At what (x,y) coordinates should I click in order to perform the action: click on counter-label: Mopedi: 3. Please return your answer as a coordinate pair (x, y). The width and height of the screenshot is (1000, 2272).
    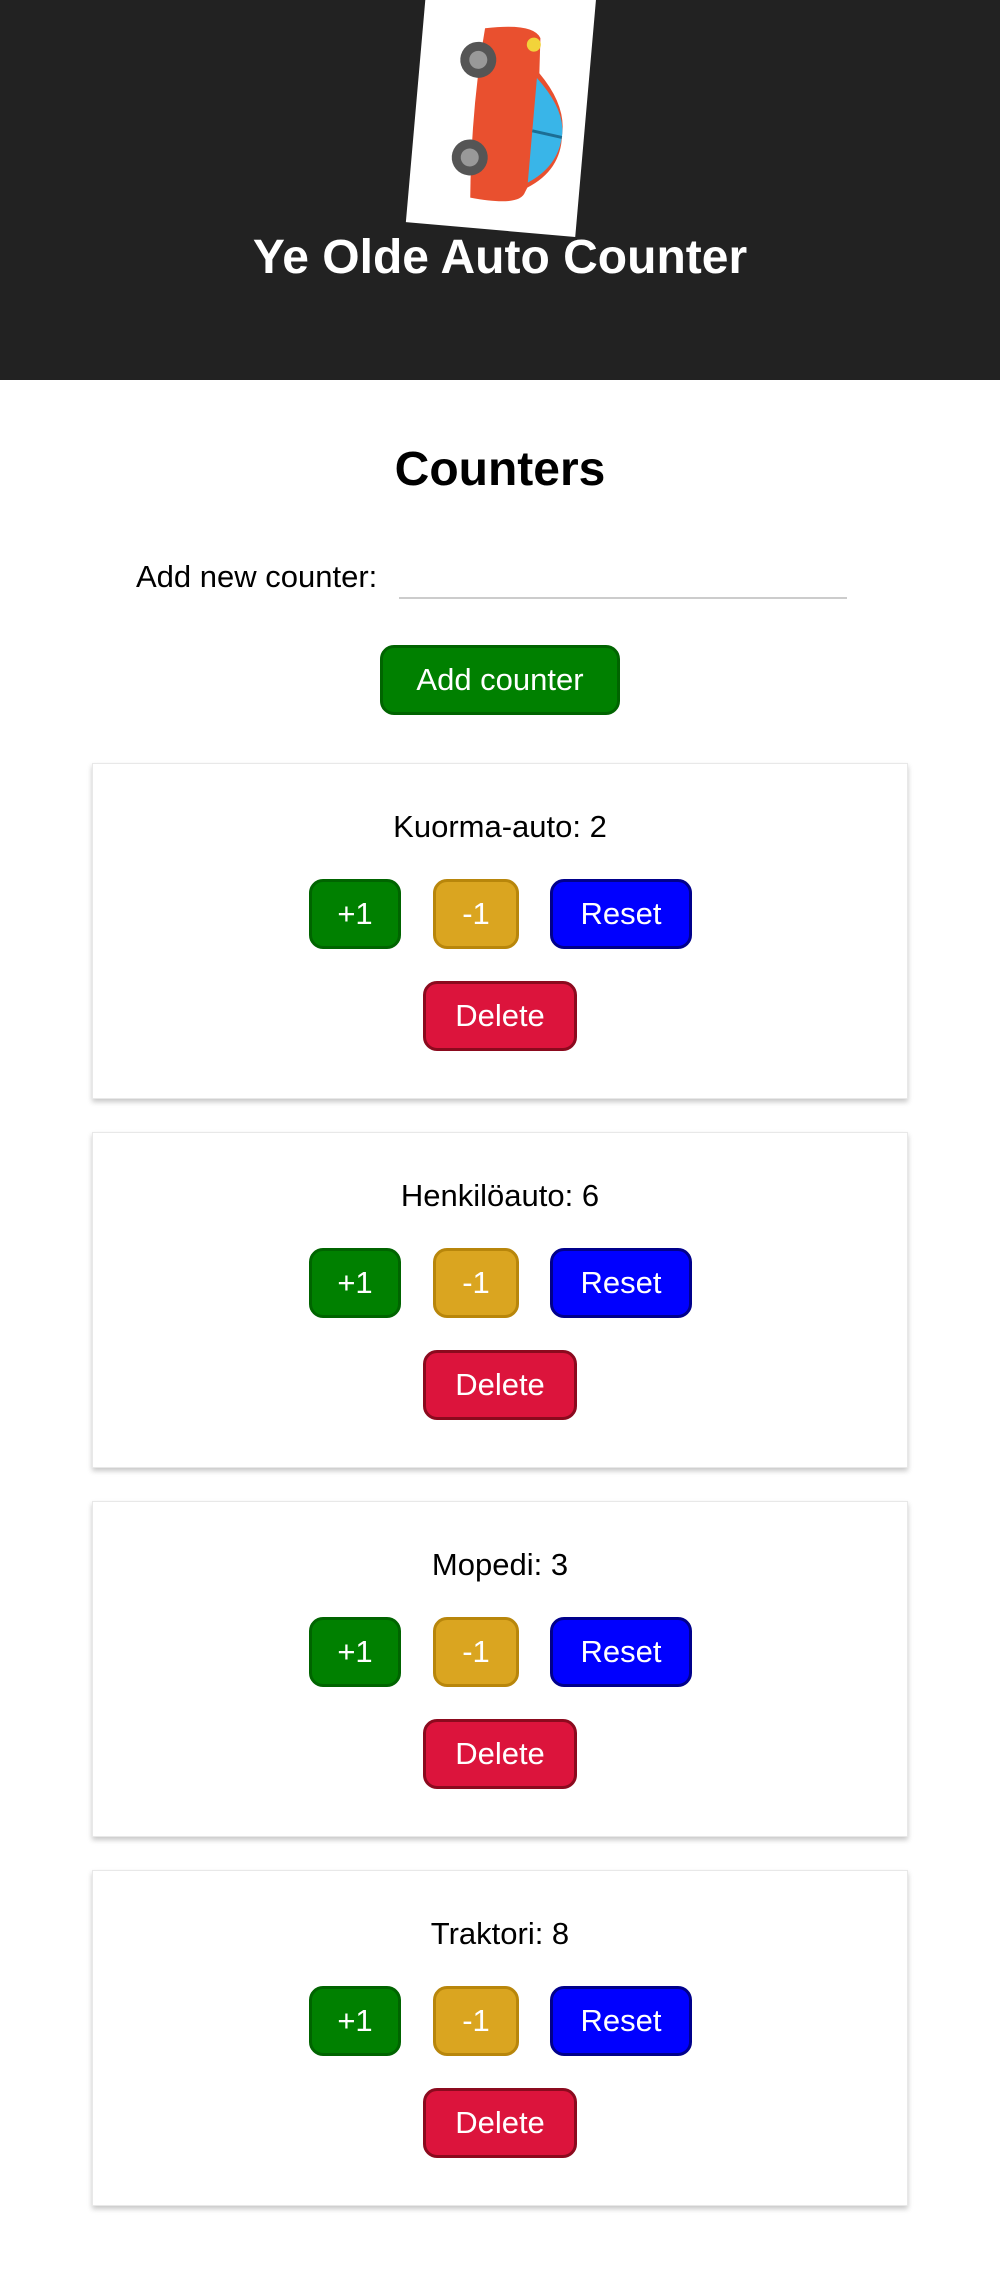
    Looking at the image, I should click on (500, 1564).